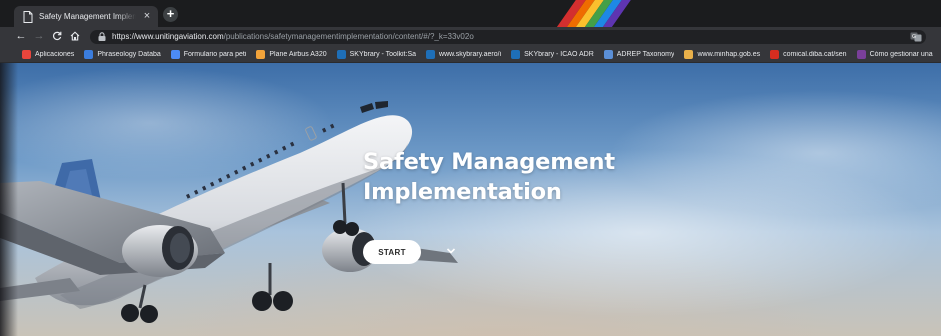 Image resolution: width=941 pixels, height=336 pixels. I want to click on gestionar-icon, so click(861, 54).